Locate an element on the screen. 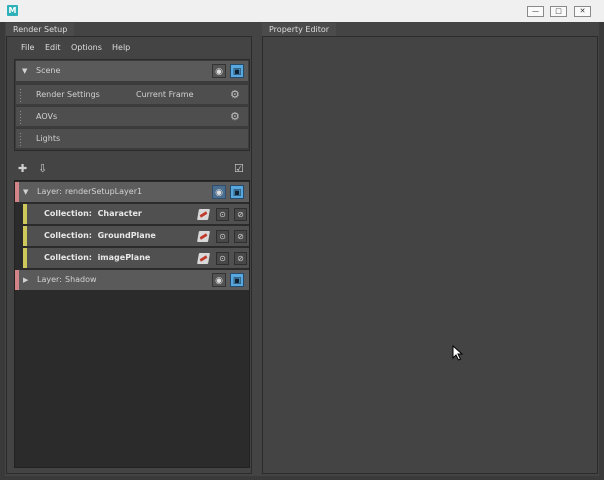 Image resolution: width=604 pixels, height=480 pixels. checklist-icon: ☑ is located at coordinates (239, 168).